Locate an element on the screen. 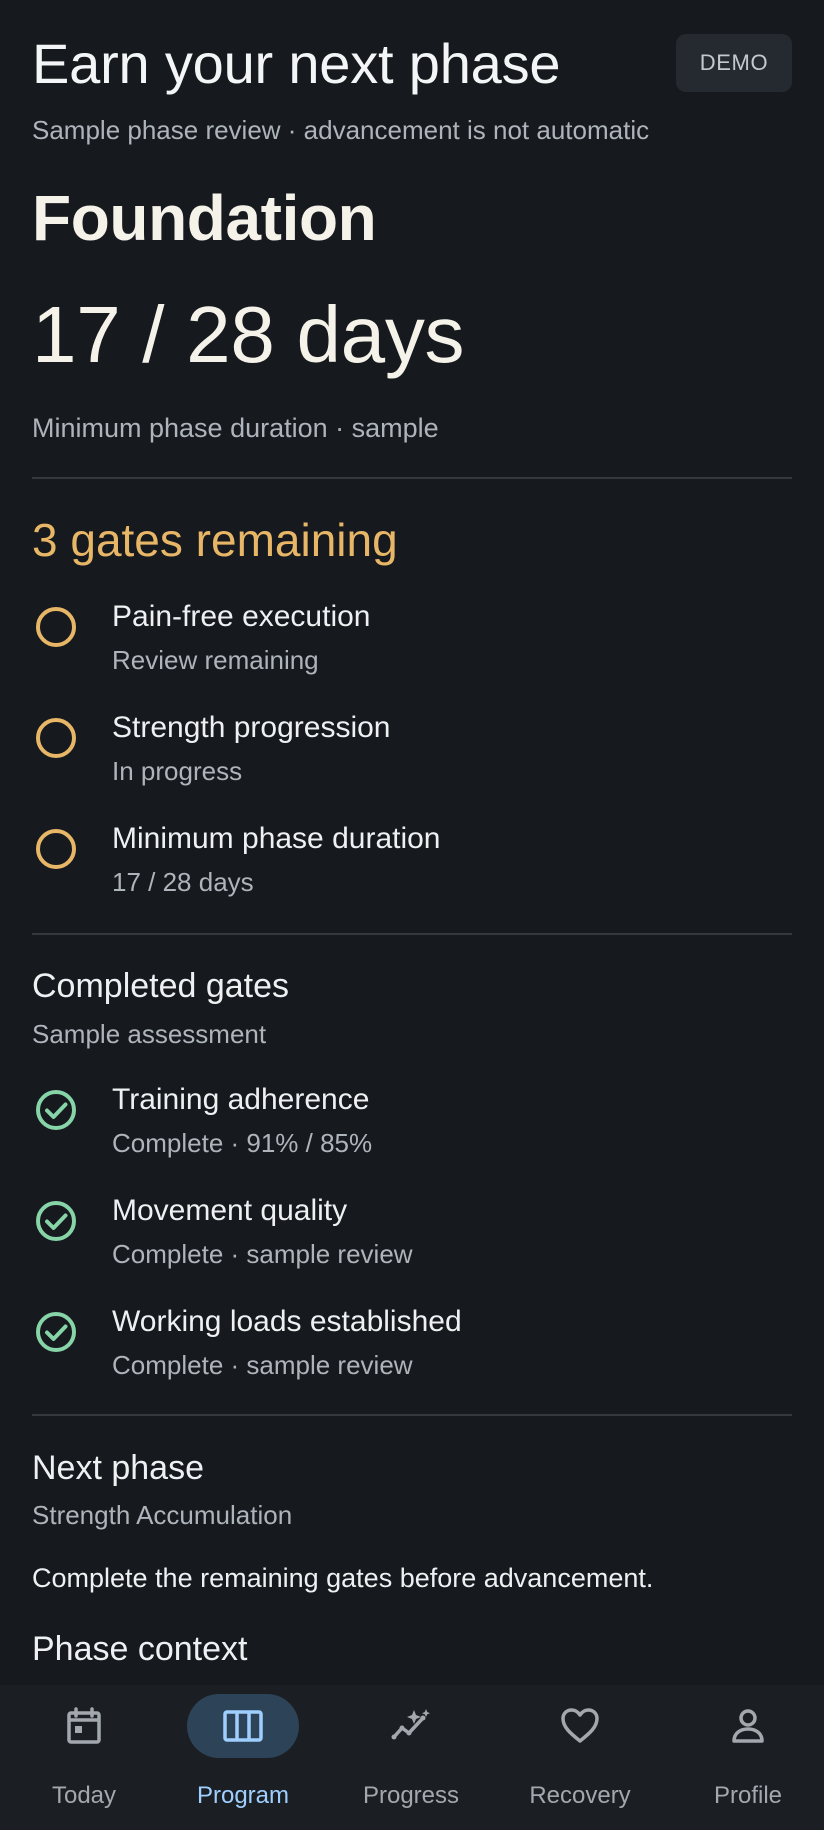 Image resolution: width=824 pixels, height=1830 pixels. current-phase-name: Foundation is located at coordinates (204, 218).